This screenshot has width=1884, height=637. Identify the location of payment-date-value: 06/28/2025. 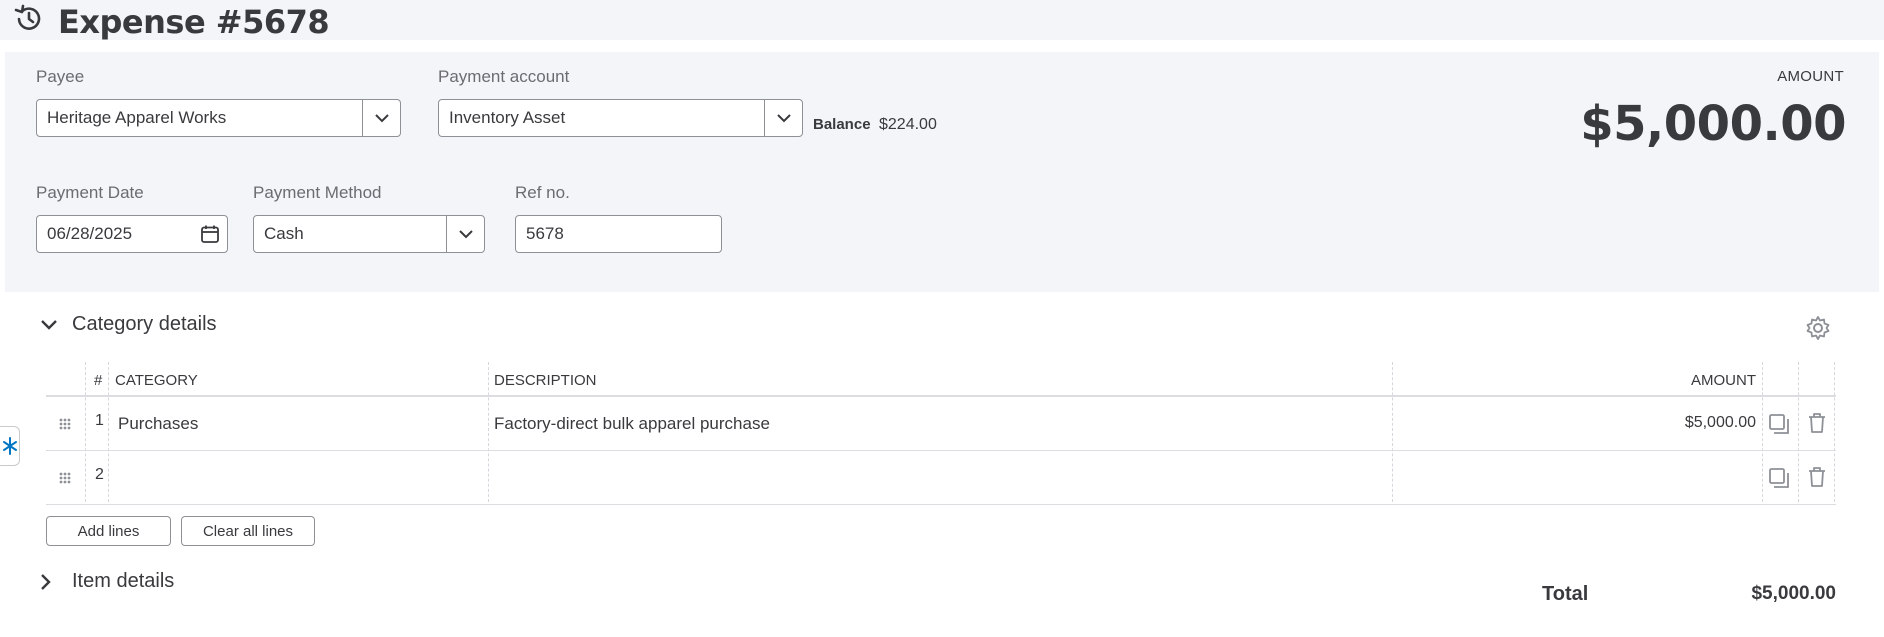
(90, 233).